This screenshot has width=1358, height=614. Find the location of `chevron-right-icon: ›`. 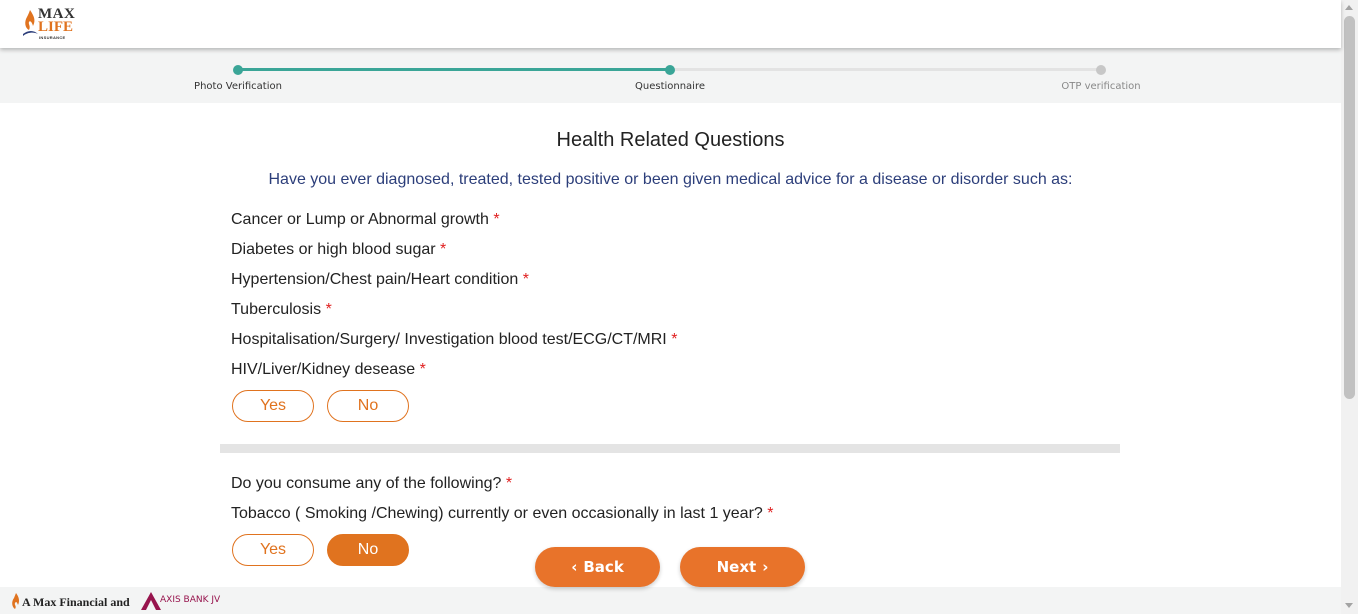

chevron-right-icon: › is located at coordinates (765, 567).